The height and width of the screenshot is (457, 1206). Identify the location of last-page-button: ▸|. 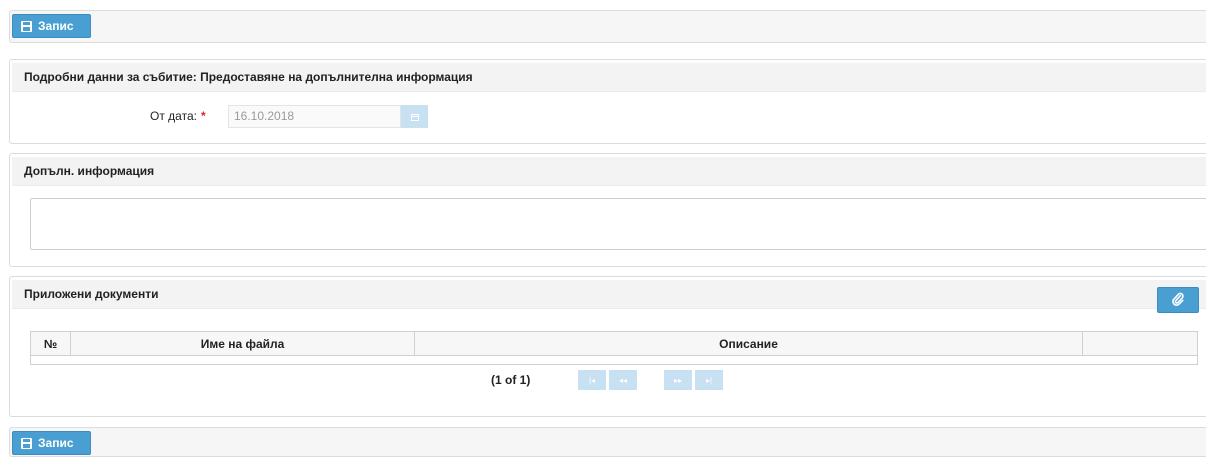
(709, 380).